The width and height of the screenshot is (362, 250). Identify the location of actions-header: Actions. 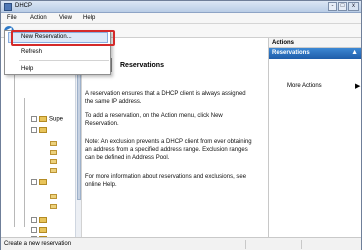
(315, 43).